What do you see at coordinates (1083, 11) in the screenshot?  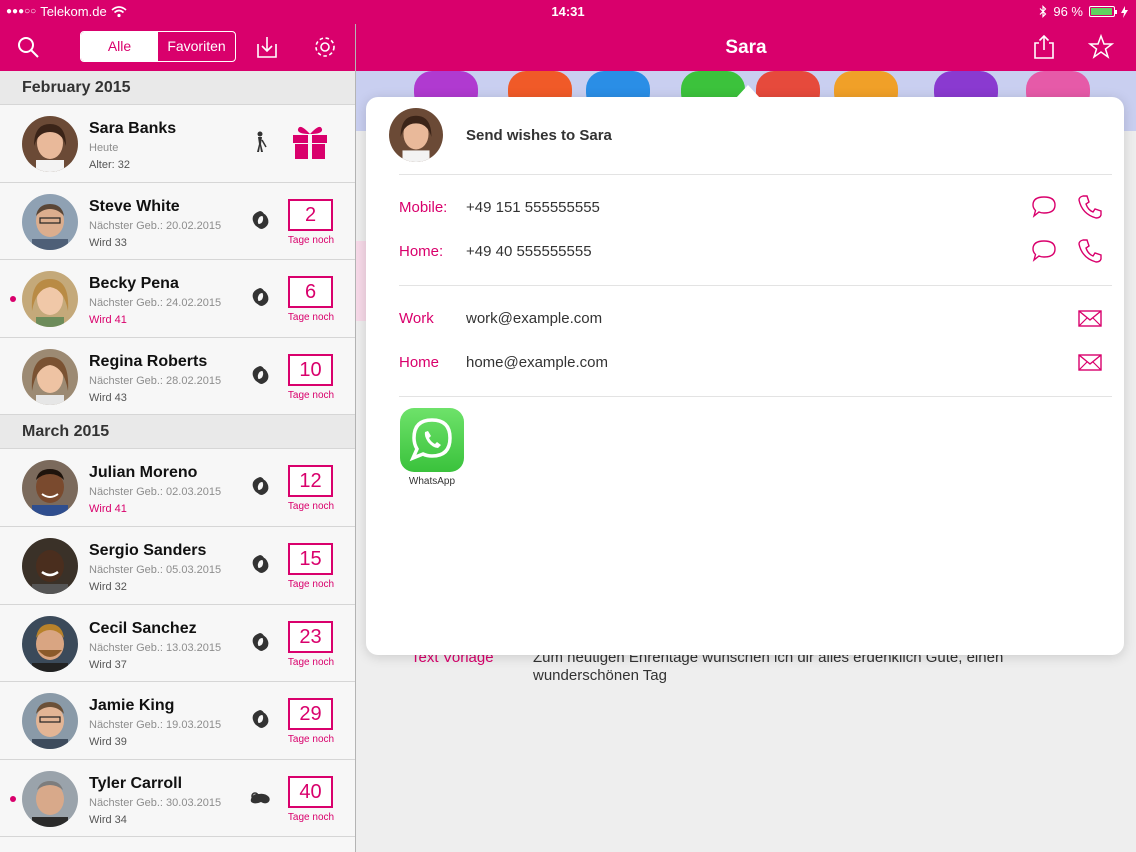 I see `status-right: 96 %` at bounding box center [1083, 11].